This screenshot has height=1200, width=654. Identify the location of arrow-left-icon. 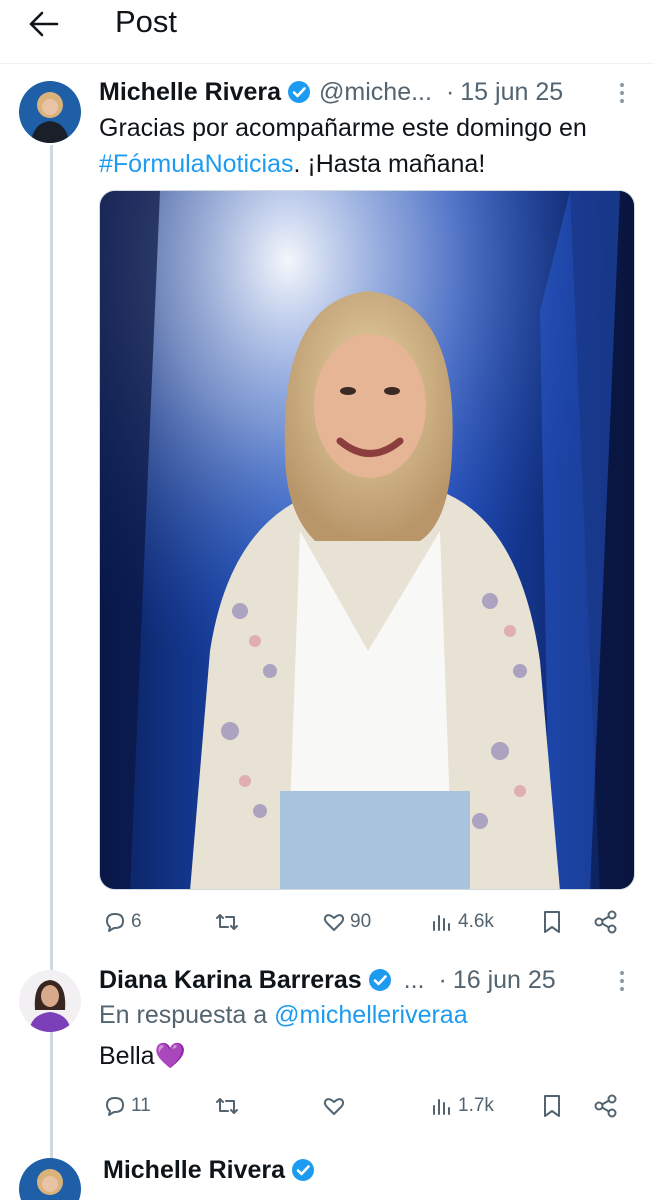
(44, 24).